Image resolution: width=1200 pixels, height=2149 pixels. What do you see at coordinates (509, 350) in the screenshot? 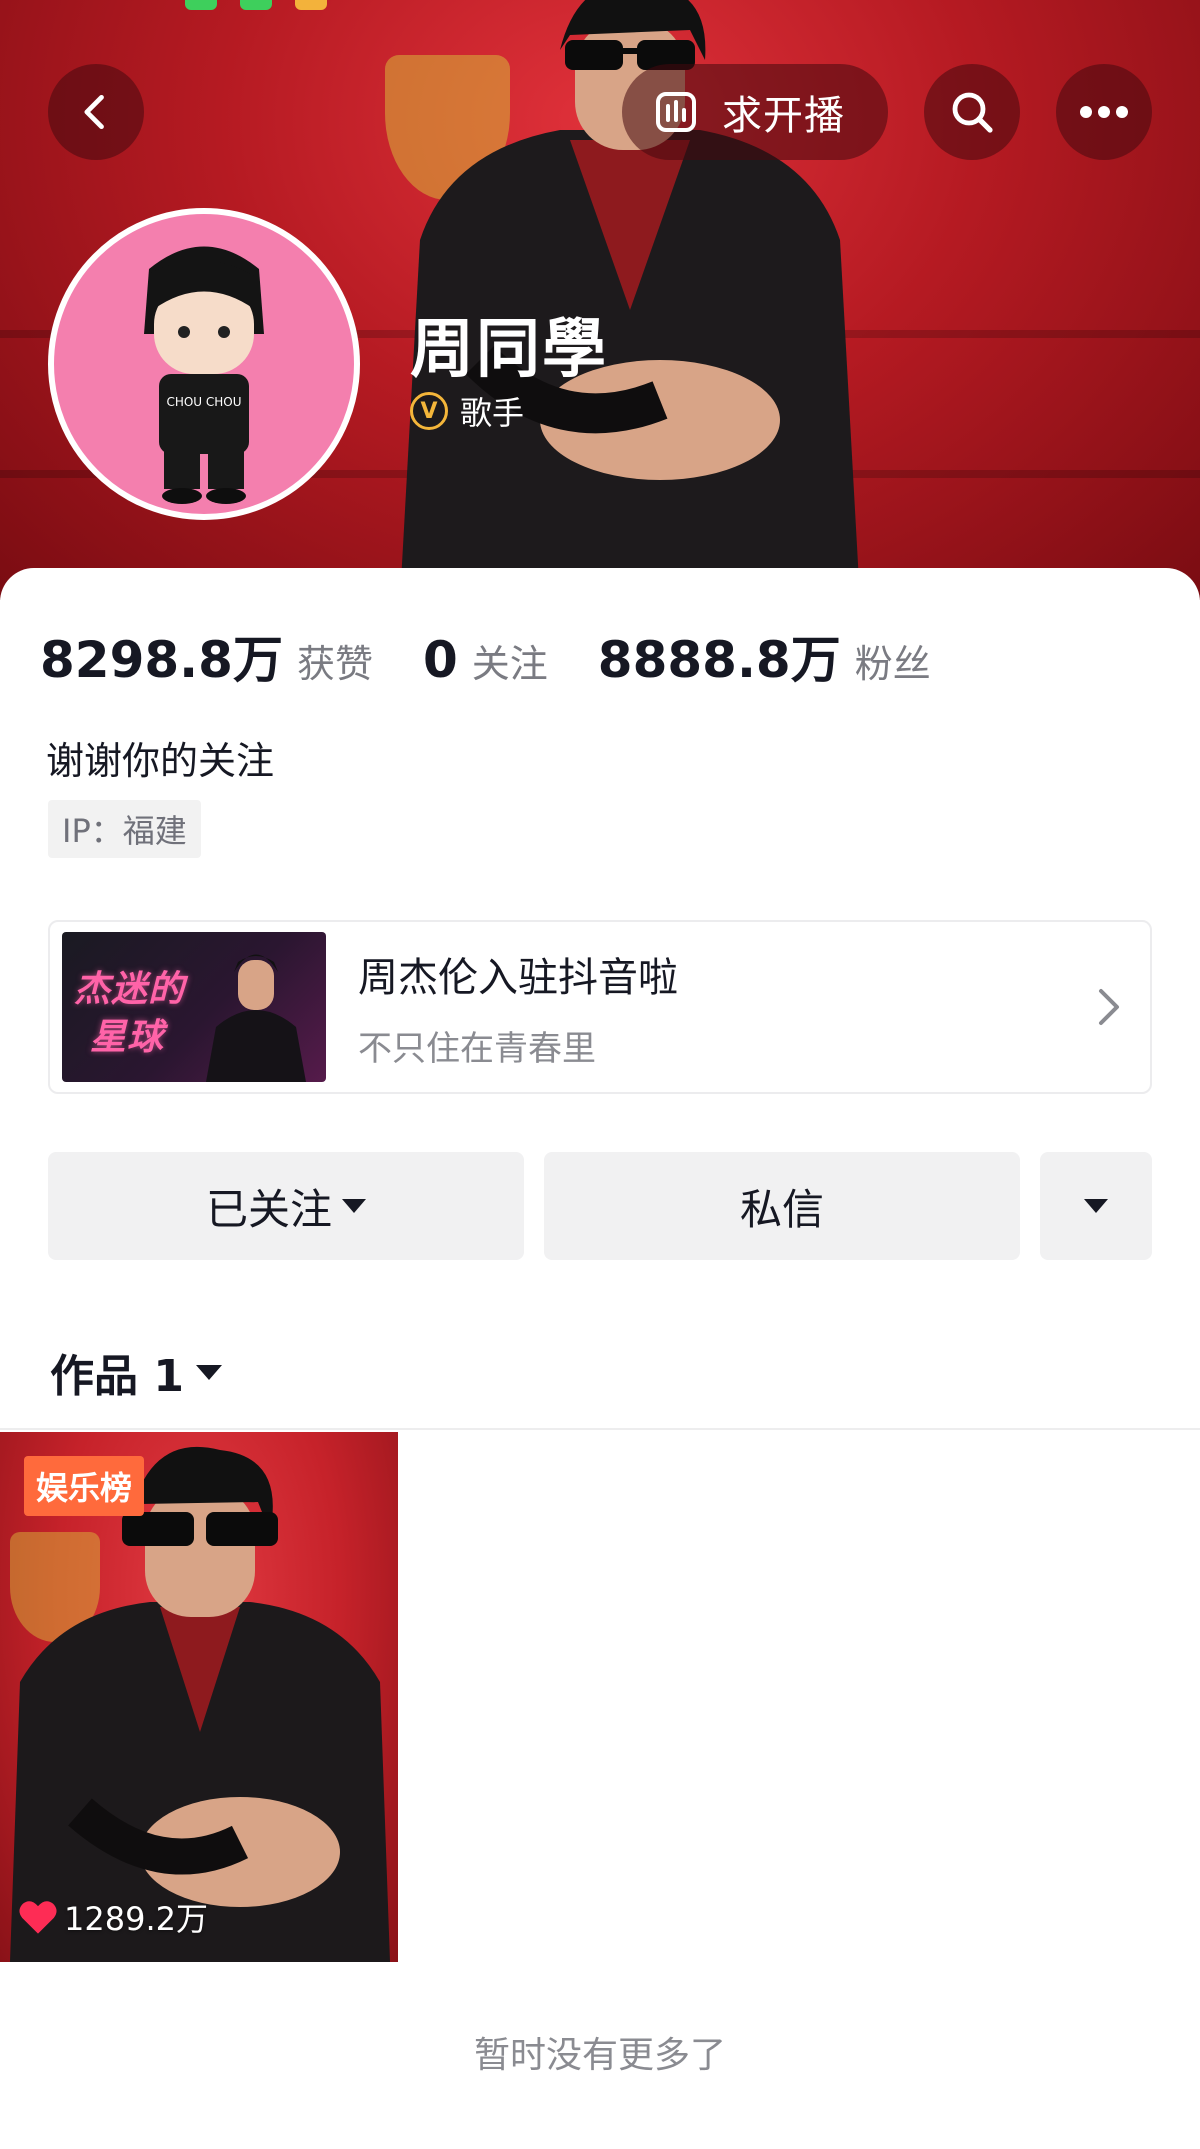
I see `profile-name: 周同學` at bounding box center [509, 350].